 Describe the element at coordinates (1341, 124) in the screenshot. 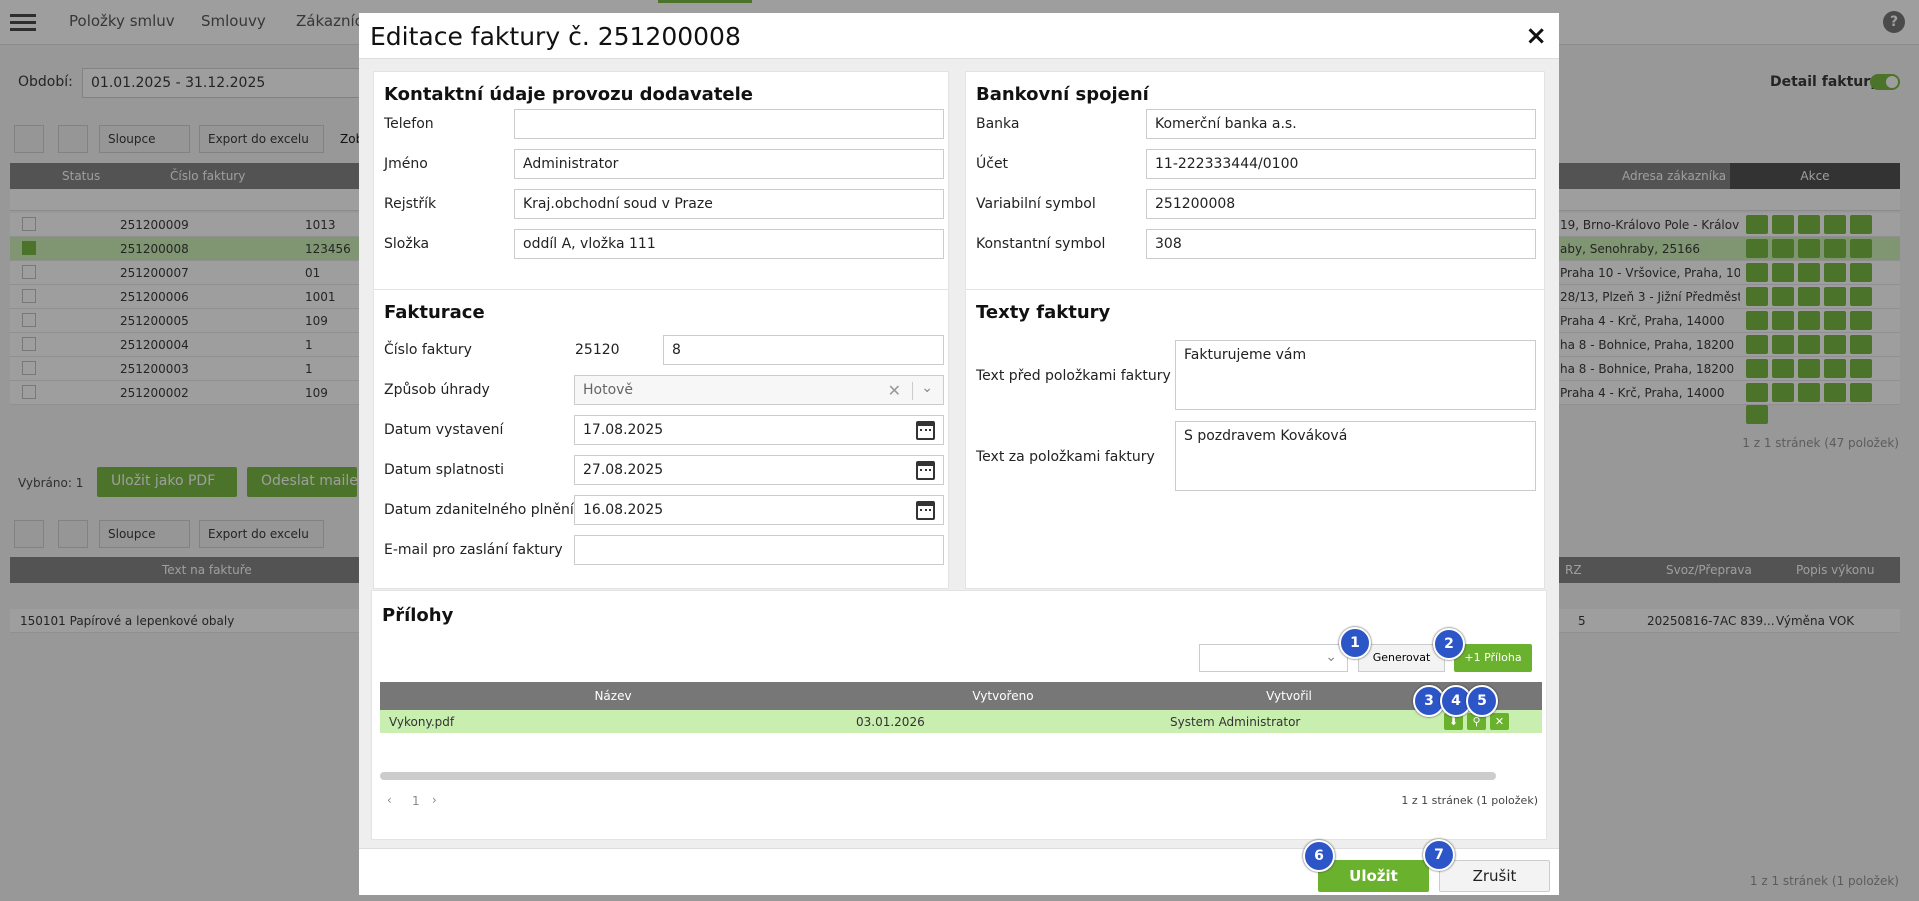

I see `bank-input: Komerční banka a.s.` at that location.